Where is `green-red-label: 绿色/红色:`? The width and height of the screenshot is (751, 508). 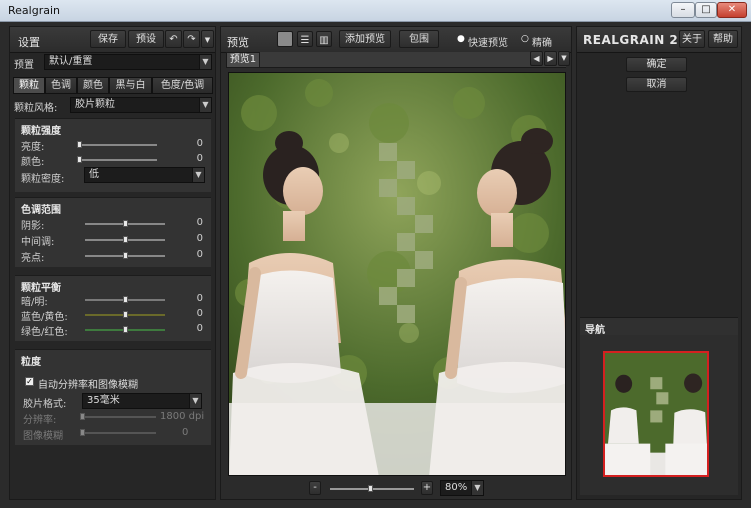
green-red-label: 绿色/红色: is located at coordinates (44, 332).